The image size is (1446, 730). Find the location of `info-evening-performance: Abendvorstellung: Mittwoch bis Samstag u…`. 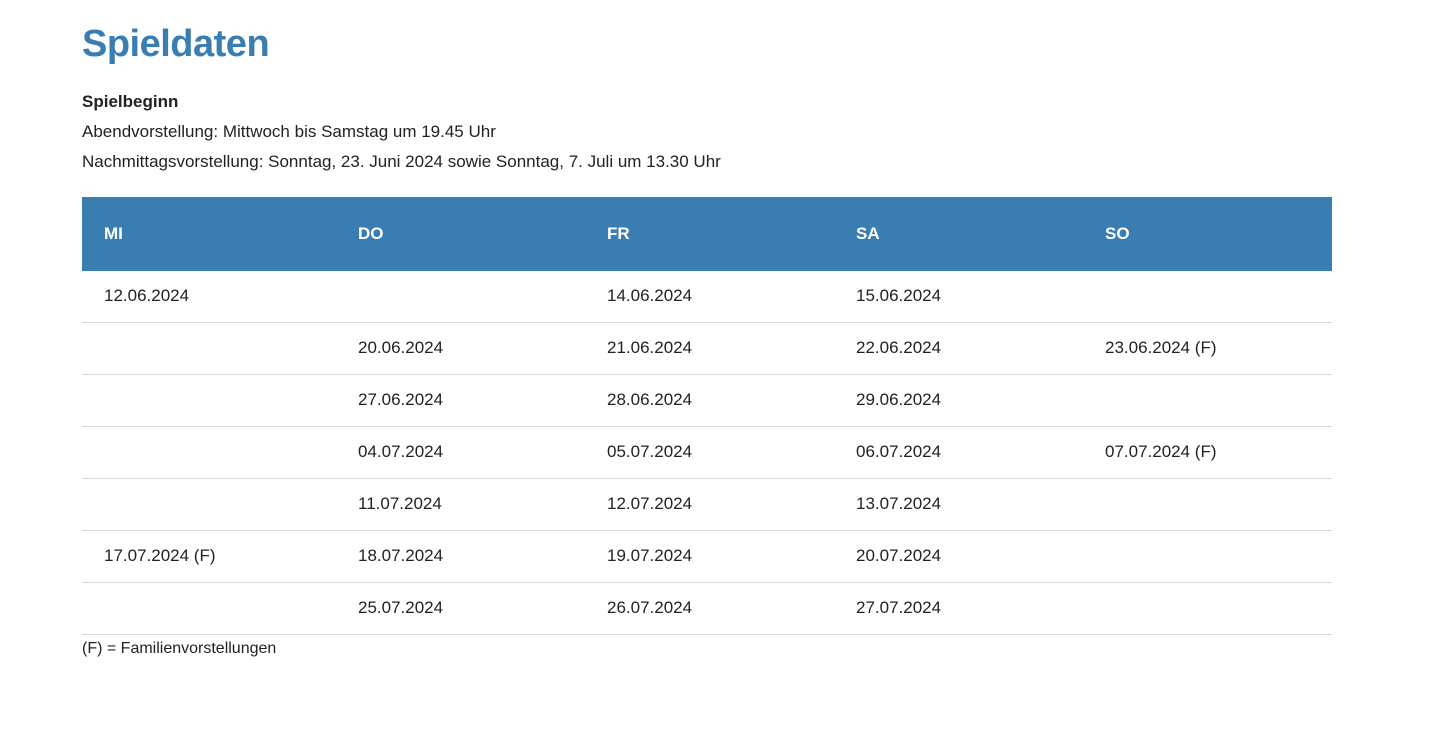

info-evening-performance: Abendvorstellung: Mittwoch bis Samstag u… is located at coordinates (289, 131).